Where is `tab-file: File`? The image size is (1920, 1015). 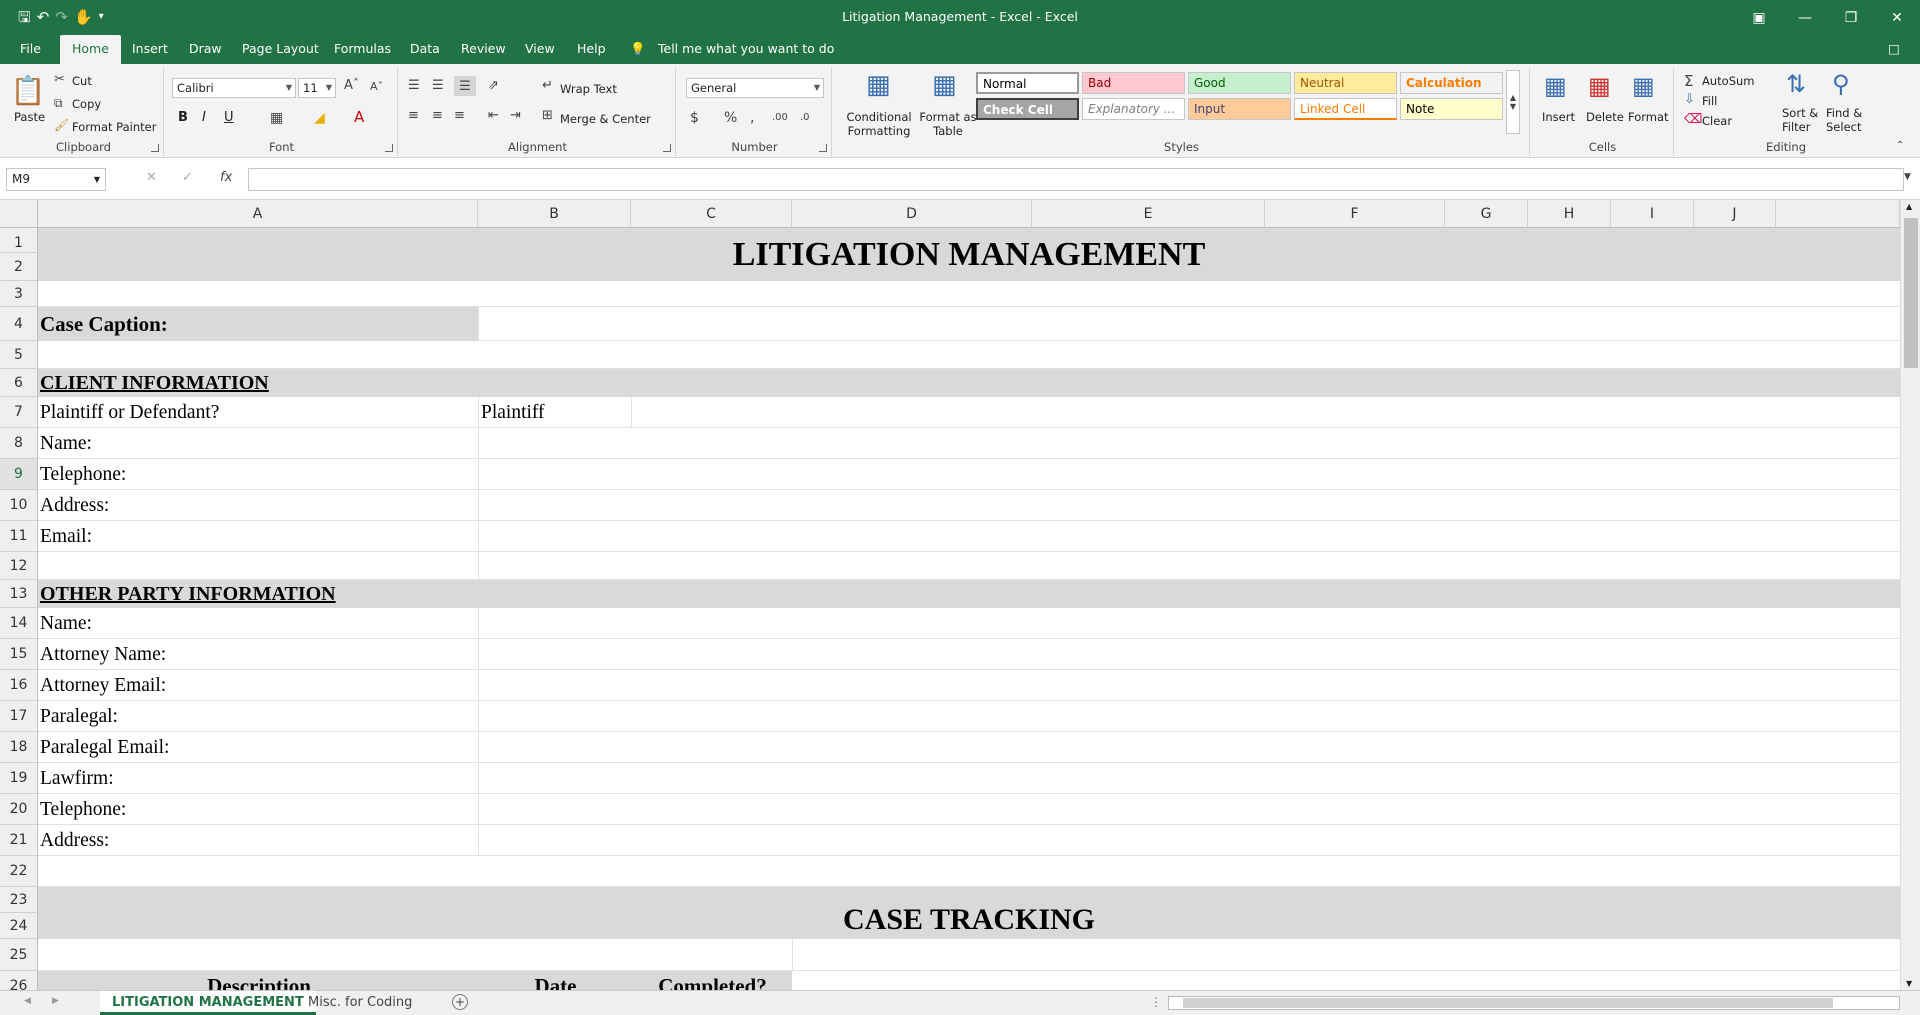
tab-file: File is located at coordinates (30, 49).